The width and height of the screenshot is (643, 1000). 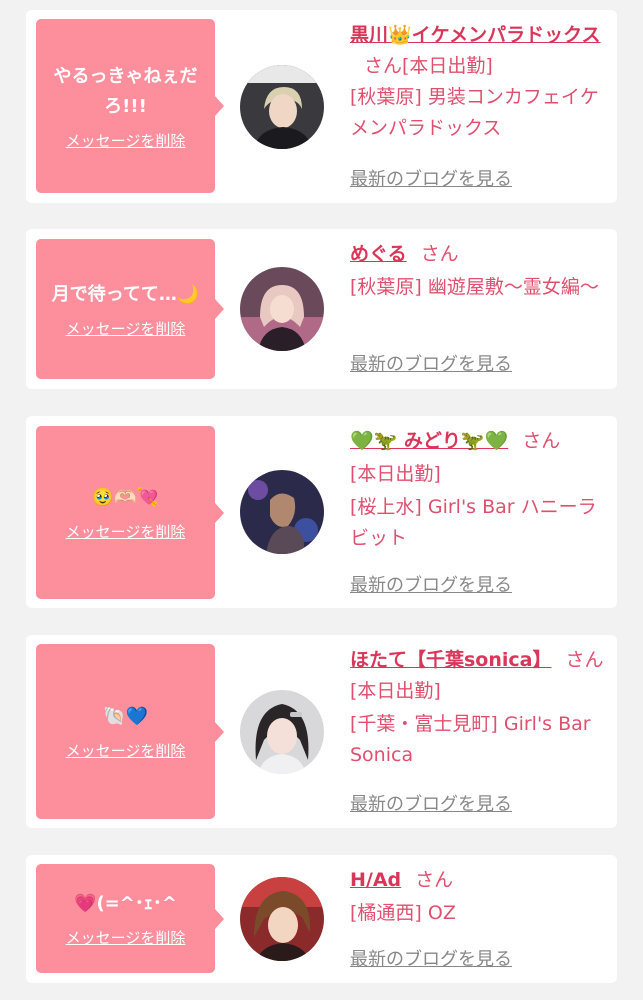 I want to click on message-text: 月で待ってて…🌙, so click(x=125, y=294).